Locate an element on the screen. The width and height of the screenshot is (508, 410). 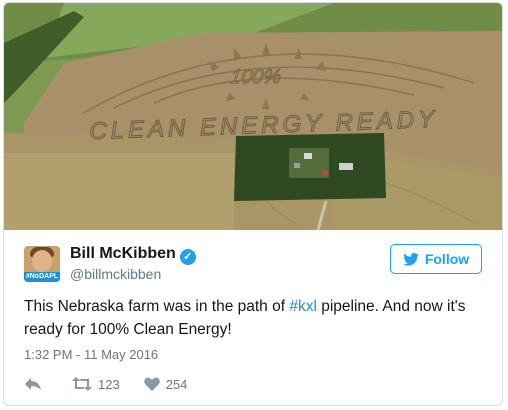
verified-badge-icon: ✓ is located at coordinates (187, 257).